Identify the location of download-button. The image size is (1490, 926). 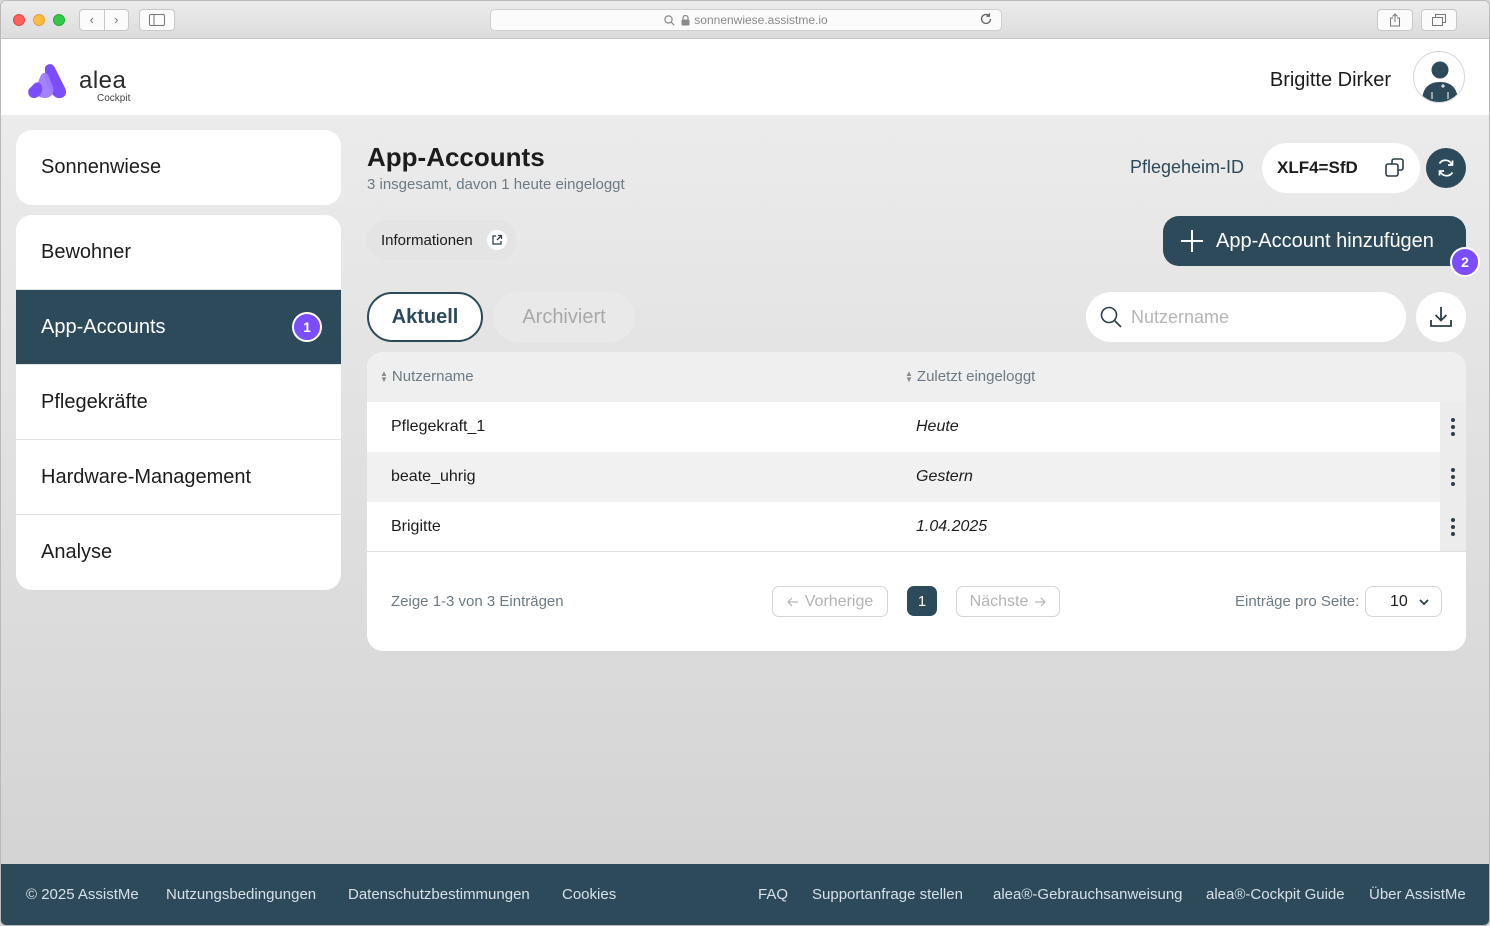
(1441, 317).